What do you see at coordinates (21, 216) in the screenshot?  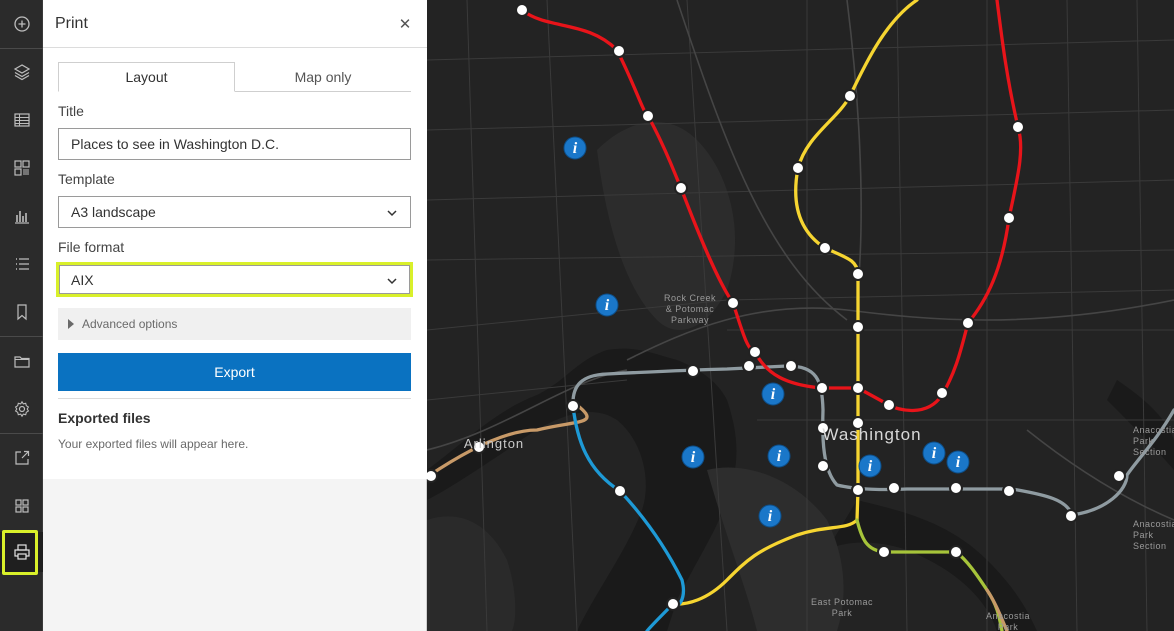 I see `chart-icon` at bounding box center [21, 216].